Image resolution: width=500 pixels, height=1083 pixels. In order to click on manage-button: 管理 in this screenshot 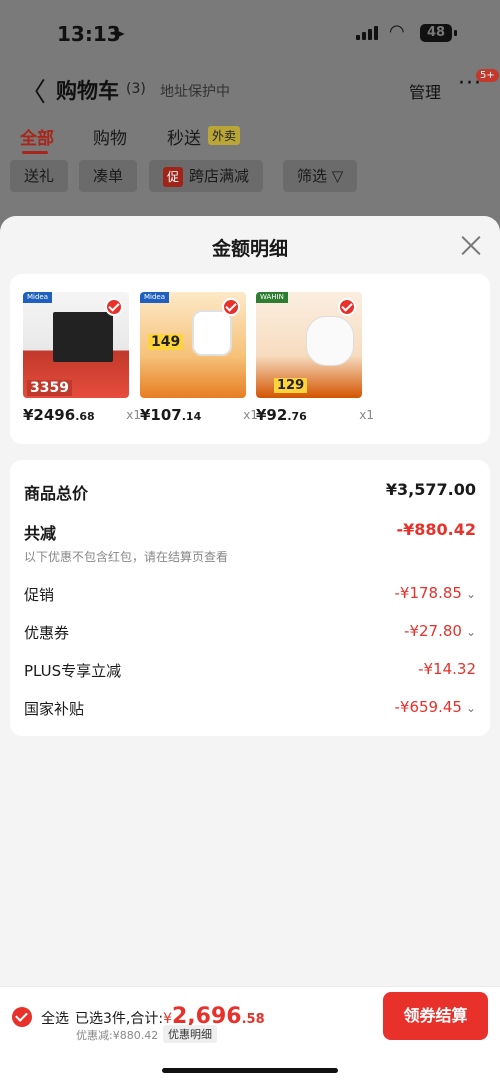, I will do `click(425, 91)`.